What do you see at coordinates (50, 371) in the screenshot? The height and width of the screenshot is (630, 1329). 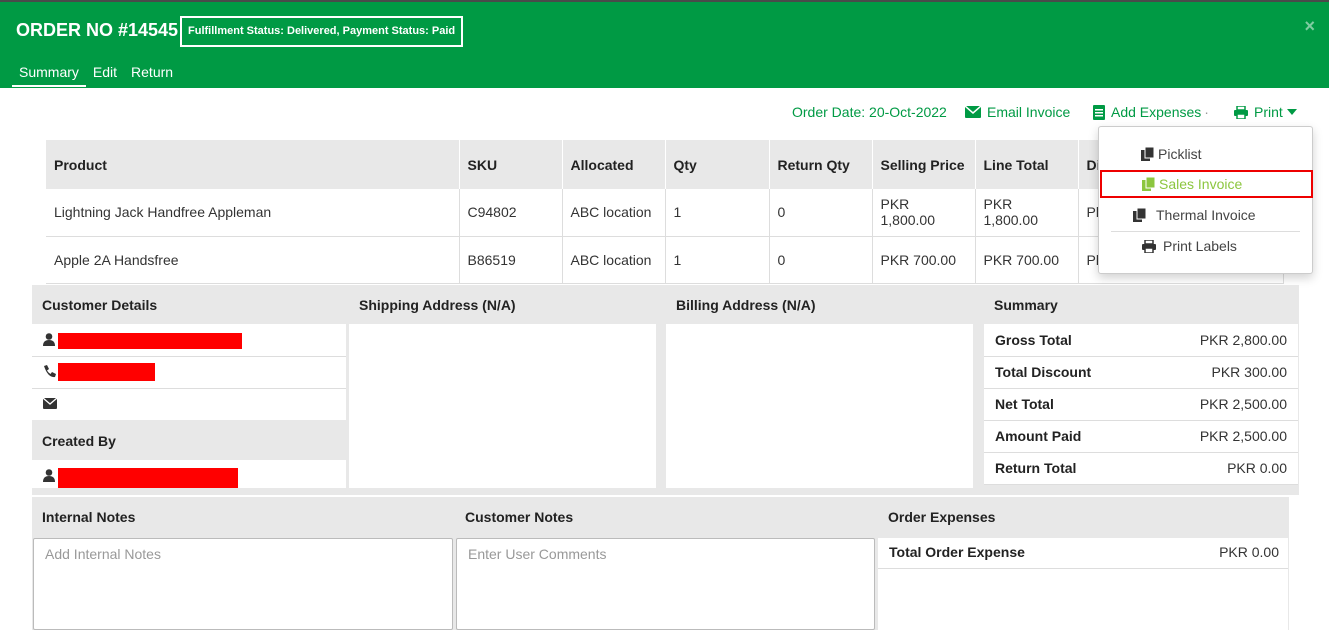 I see `phone-icon` at bounding box center [50, 371].